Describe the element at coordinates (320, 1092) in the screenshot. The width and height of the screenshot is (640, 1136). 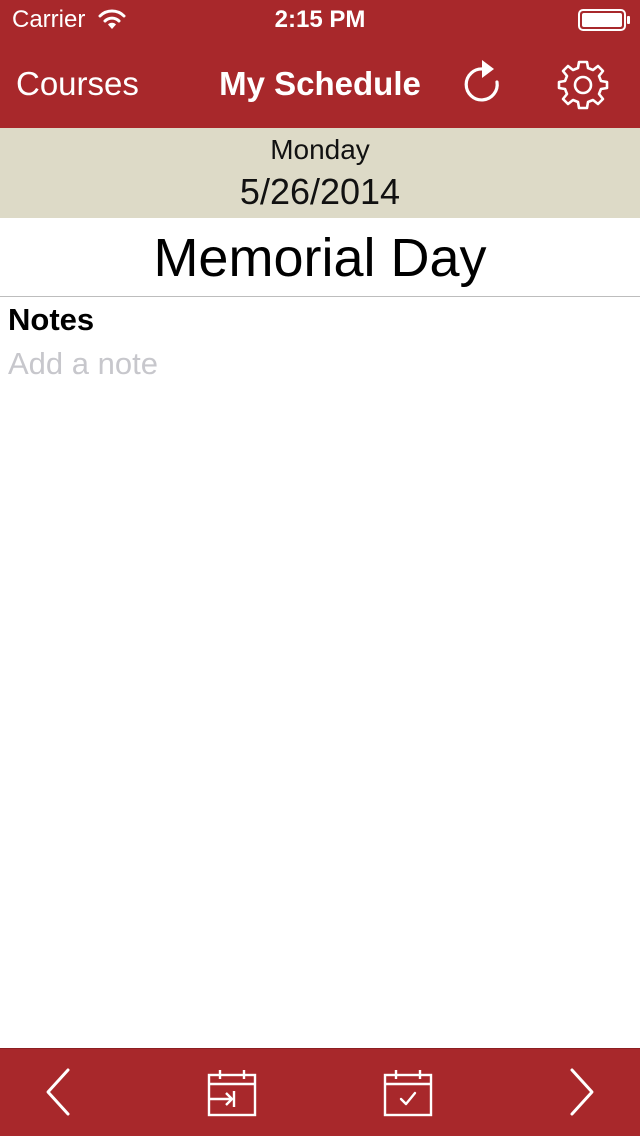
I see `bottom-toolbar` at that location.